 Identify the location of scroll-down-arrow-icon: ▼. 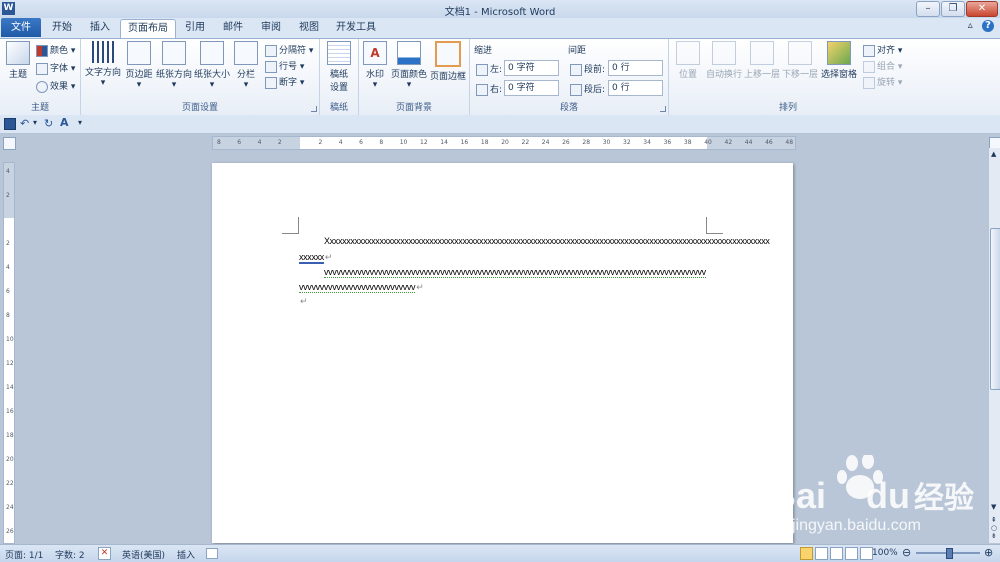
(993, 507).